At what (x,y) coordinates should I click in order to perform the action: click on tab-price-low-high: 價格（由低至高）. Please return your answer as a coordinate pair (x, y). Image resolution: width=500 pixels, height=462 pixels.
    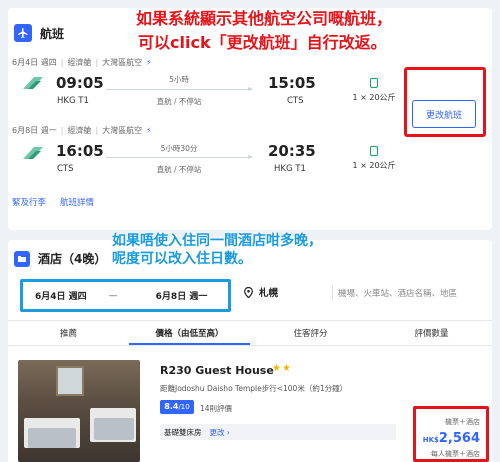
    Looking at the image, I should click on (189, 333).